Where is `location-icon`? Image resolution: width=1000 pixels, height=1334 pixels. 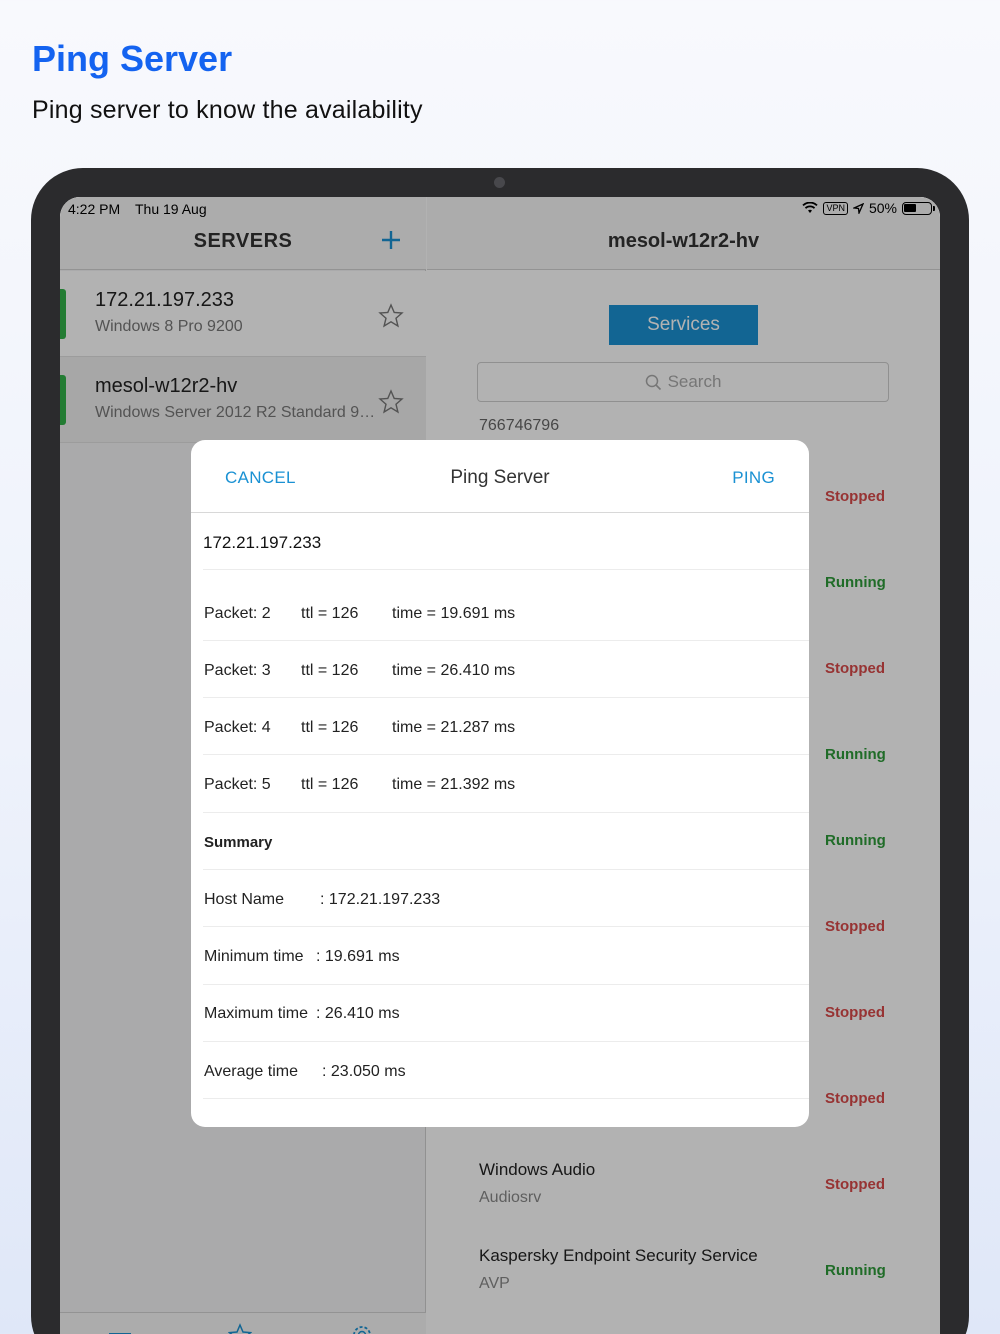 location-icon is located at coordinates (858, 208).